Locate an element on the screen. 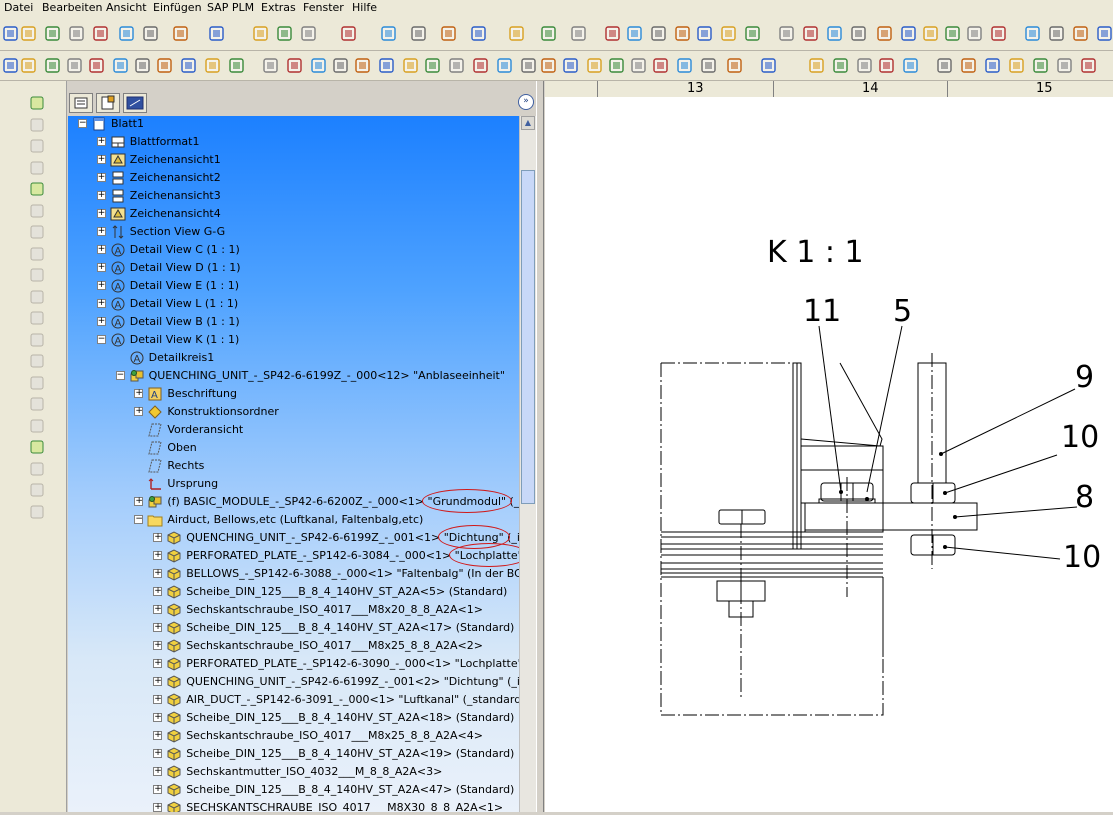 The width and height of the screenshot is (1113, 815). menu-item-extras: Extras is located at coordinates (278, 7).